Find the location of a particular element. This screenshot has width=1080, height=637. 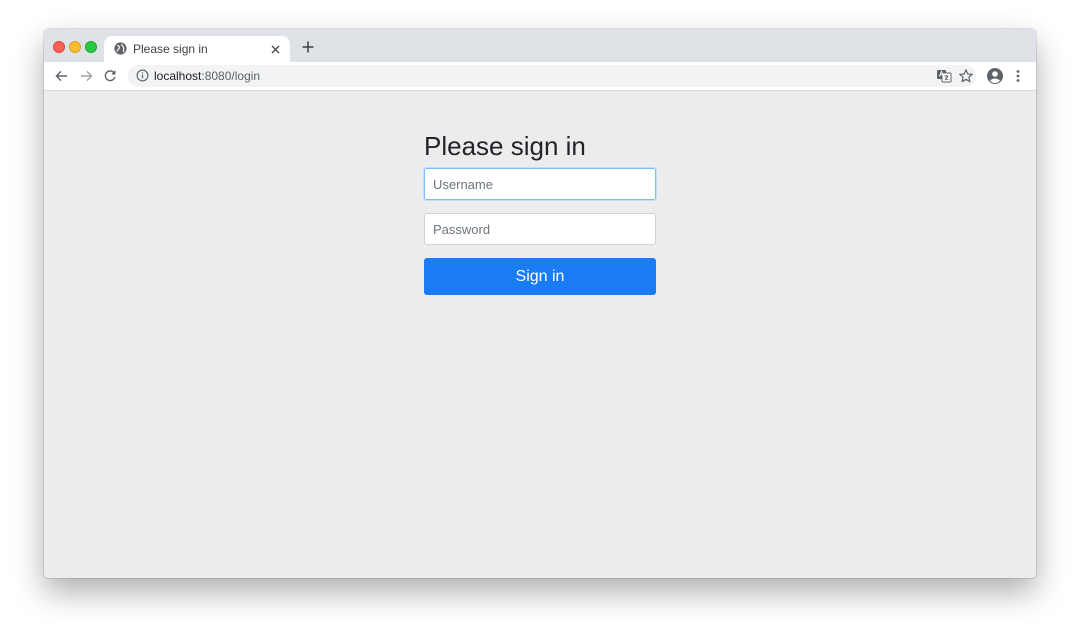

browser-tab: Please sign in is located at coordinates (197, 49).